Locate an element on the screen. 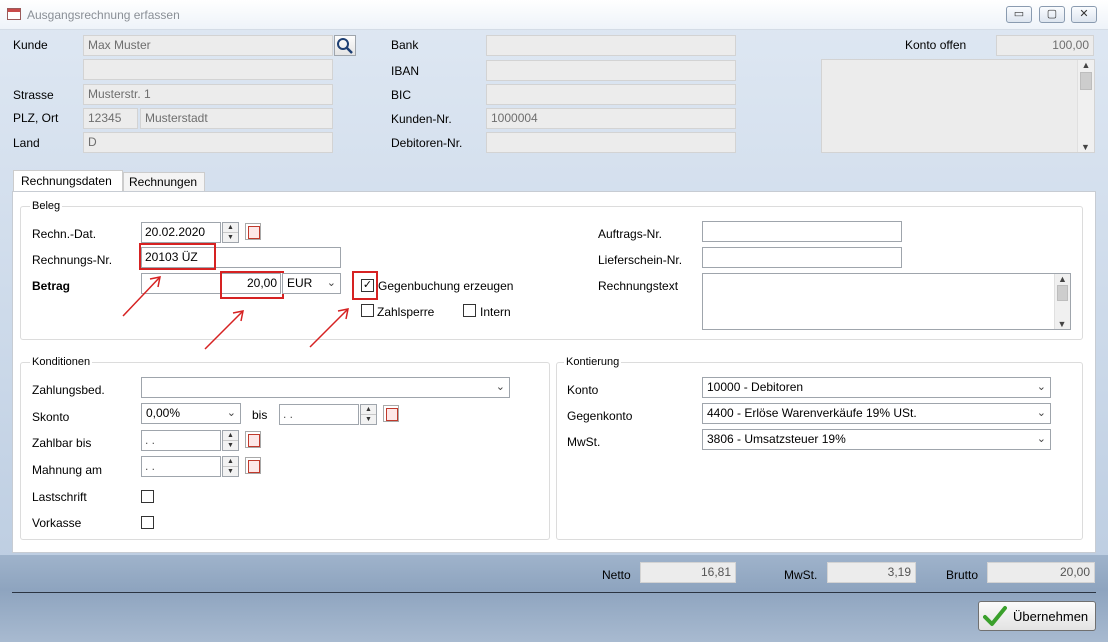  footer-bar is located at coordinates (554, 598).